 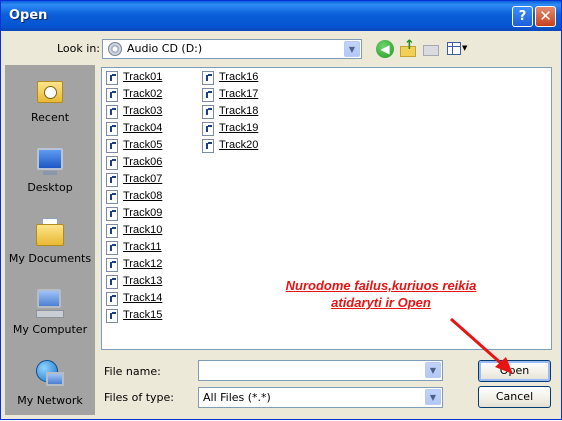 What do you see at coordinates (143, 213) in the screenshot?
I see `file-name: Track09` at bounding box center [143, 213].